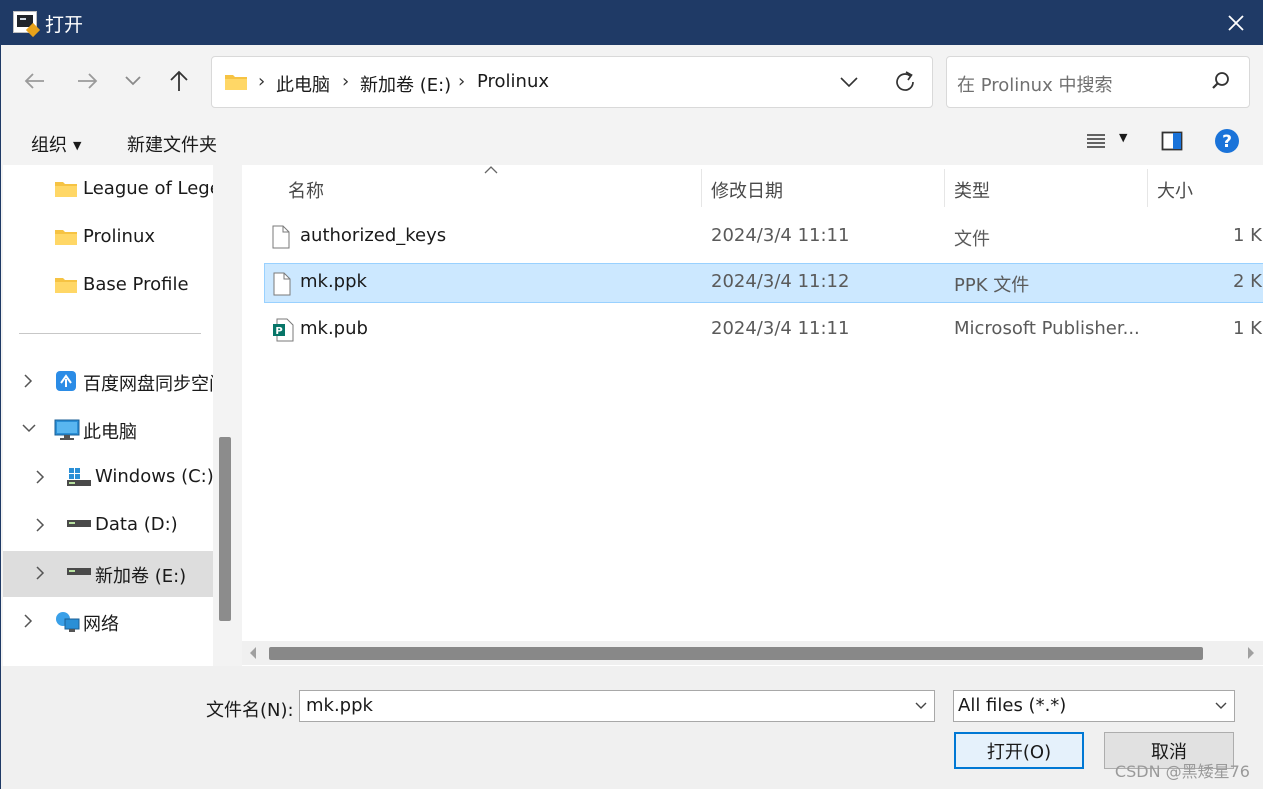 This screenshot has height=789, width=1263. What do you see at coordinates (110, 333) in the screenshot?
I see `sidebar-divider` at bounding box center [110, 333].